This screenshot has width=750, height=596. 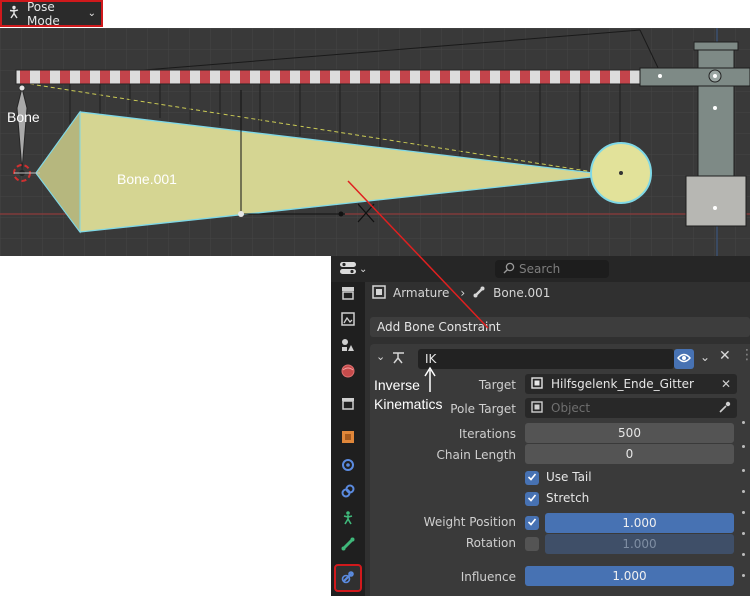 I want to click on tab-modifiers, so click(x=348, y=465).